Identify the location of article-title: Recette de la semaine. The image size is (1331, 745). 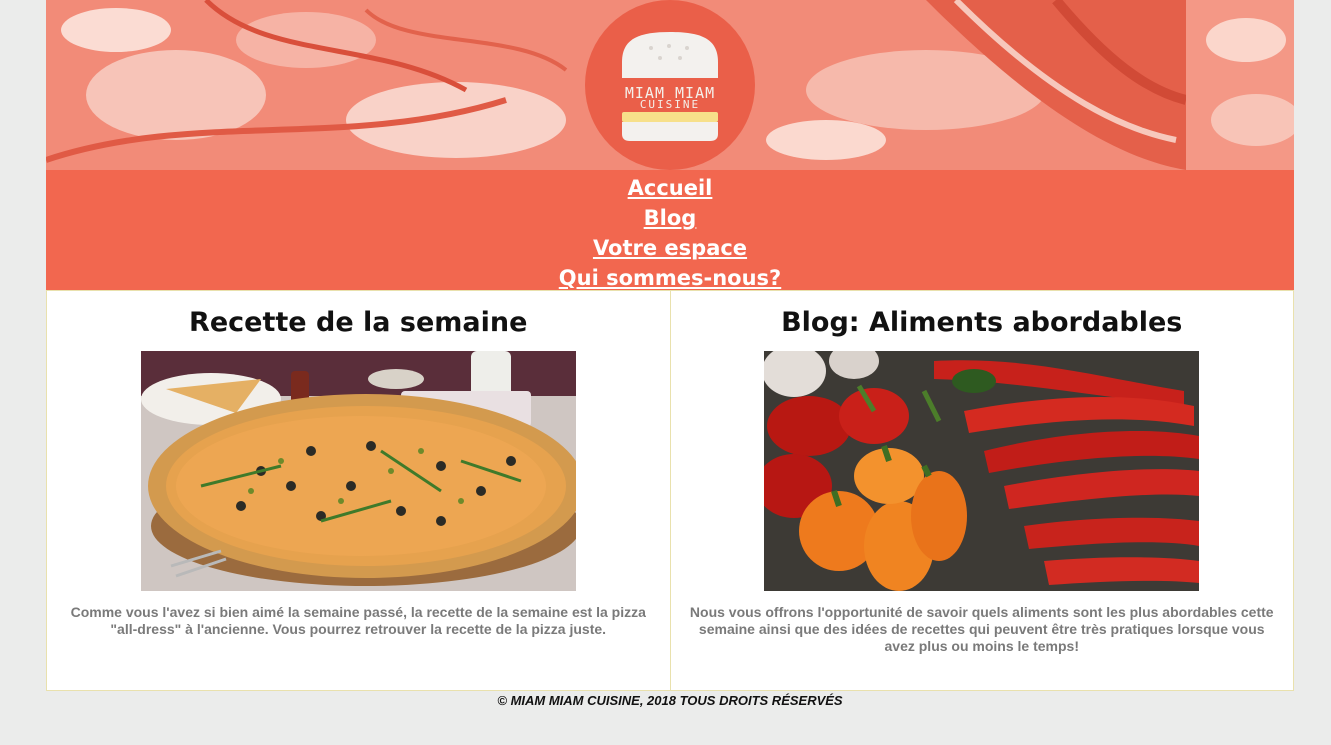
(358, 322).